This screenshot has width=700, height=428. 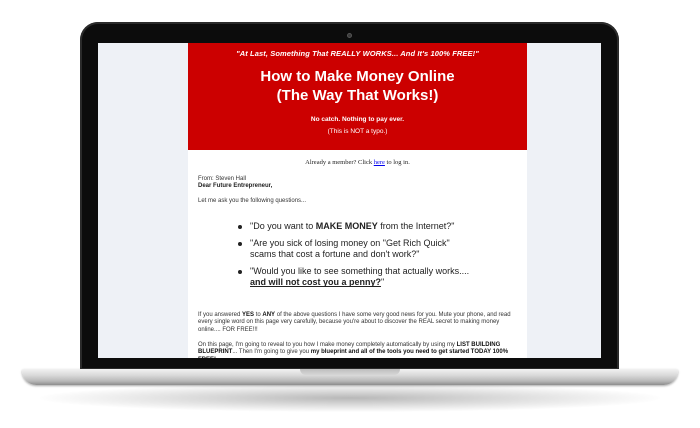 What do you see at coordinates (349, 35) in the screenshot?
I see `webcam-icon` at bounding box center [349, 35].